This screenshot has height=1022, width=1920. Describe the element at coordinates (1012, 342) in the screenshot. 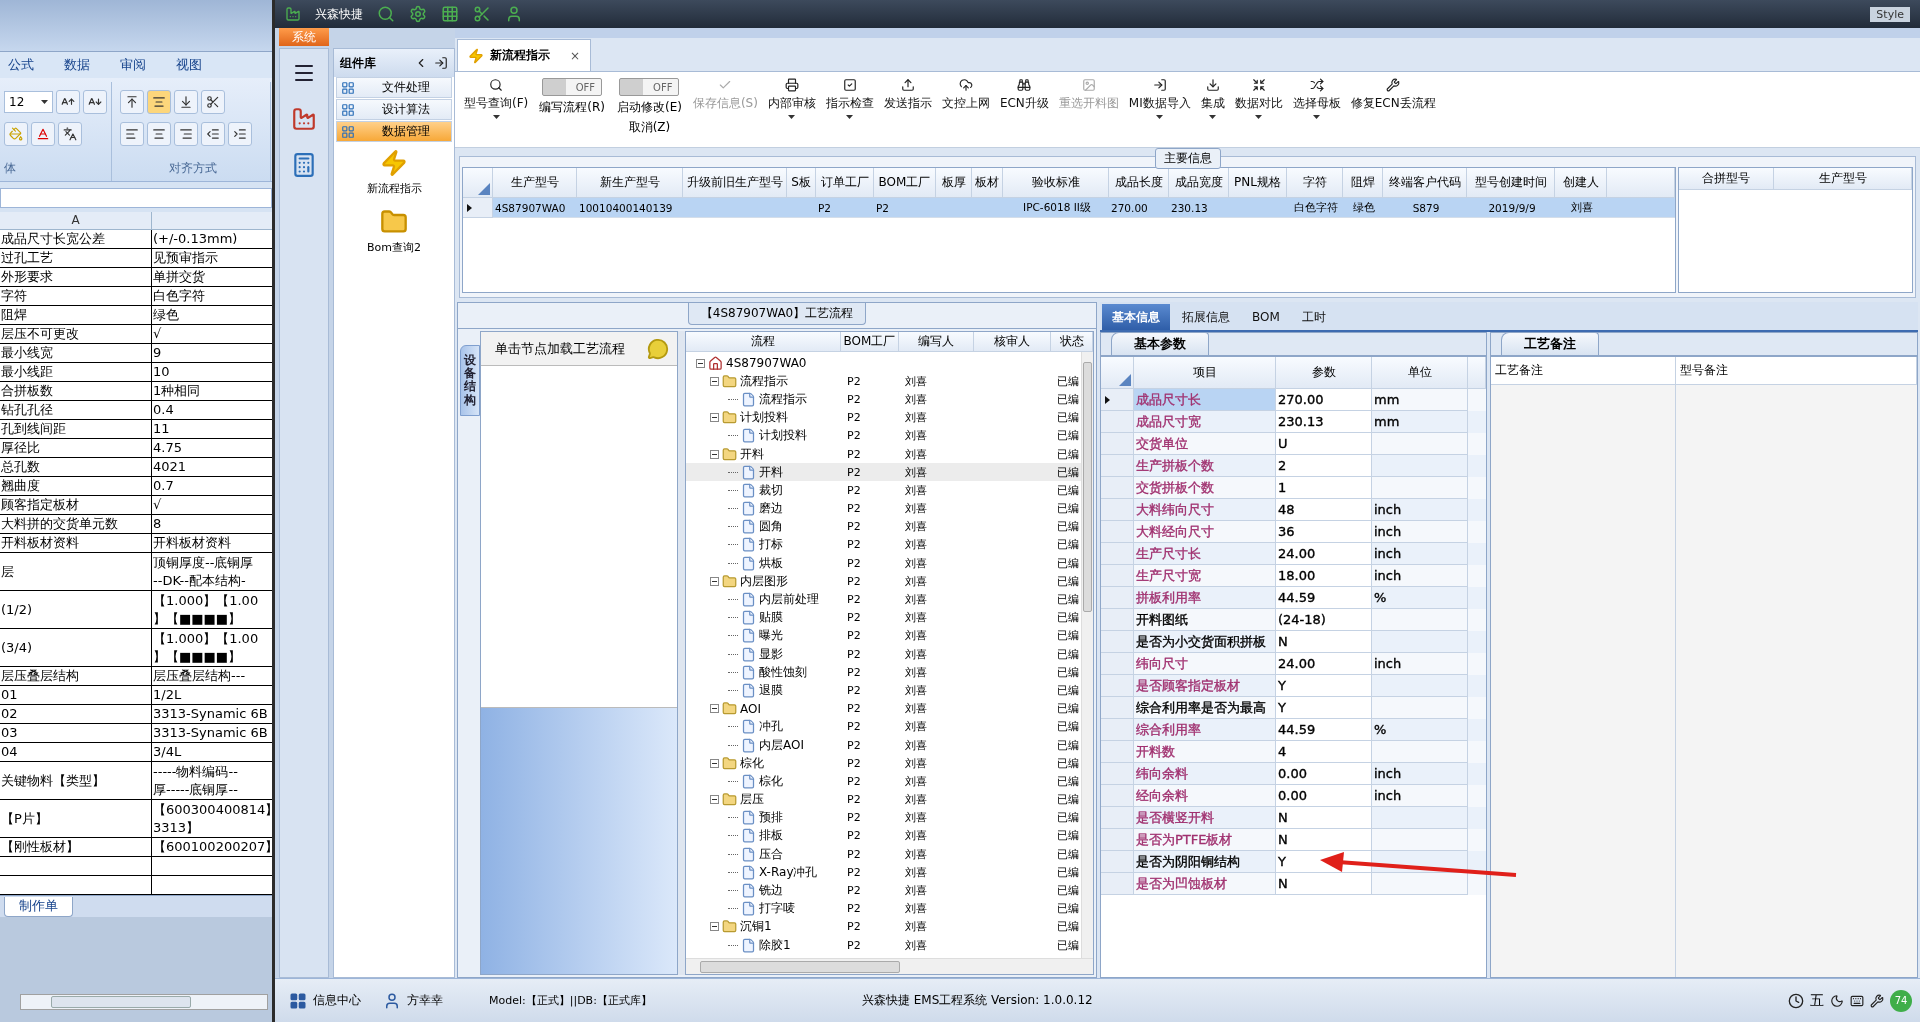

I see `column-header: 核审人` at that location.